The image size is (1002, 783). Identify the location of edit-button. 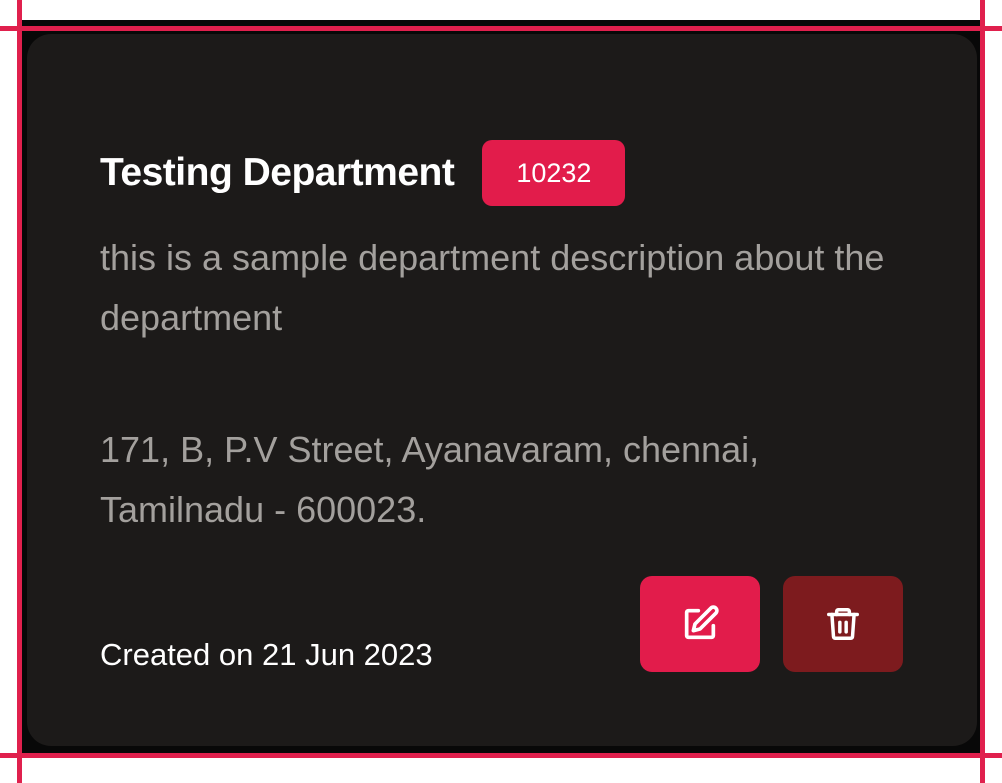
(700, 624).